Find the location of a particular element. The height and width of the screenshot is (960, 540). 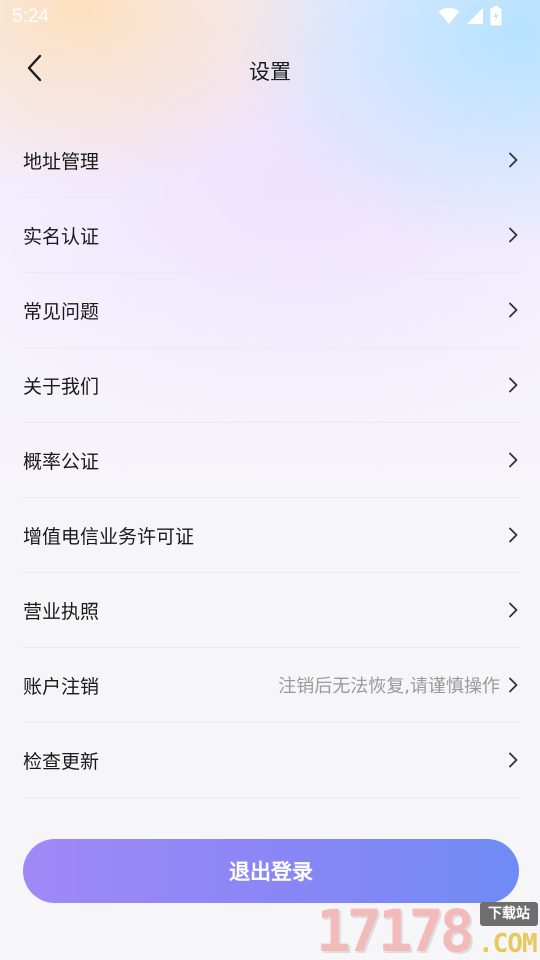

menu-item-address: 地址管理 is located at coordinates (271, 160).